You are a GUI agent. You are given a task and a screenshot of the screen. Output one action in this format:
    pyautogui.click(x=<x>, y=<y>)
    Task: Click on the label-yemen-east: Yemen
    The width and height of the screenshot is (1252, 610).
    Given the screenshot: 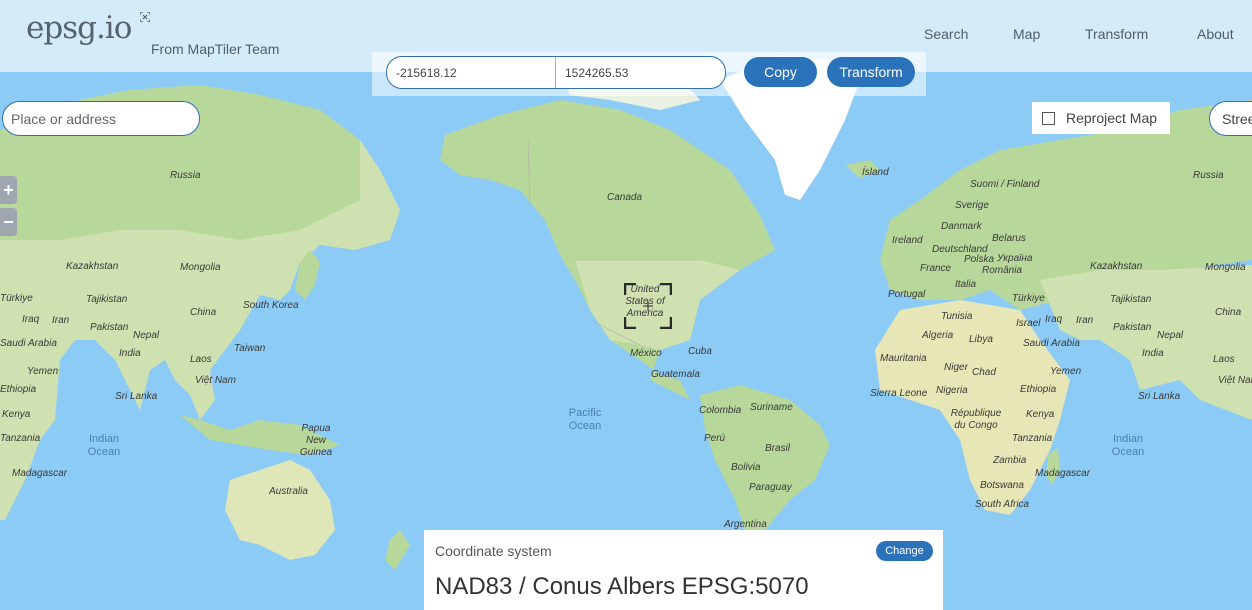 What is the action you would take?
    pyautogui.click(x=1066, y=371)
    